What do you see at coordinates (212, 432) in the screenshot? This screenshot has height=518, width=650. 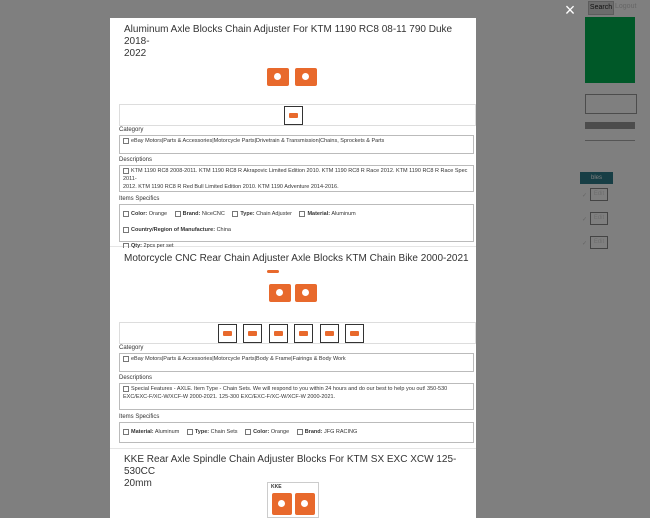 I see `spec-item: Type: Chain Sets` at bounding box center [212, 432].